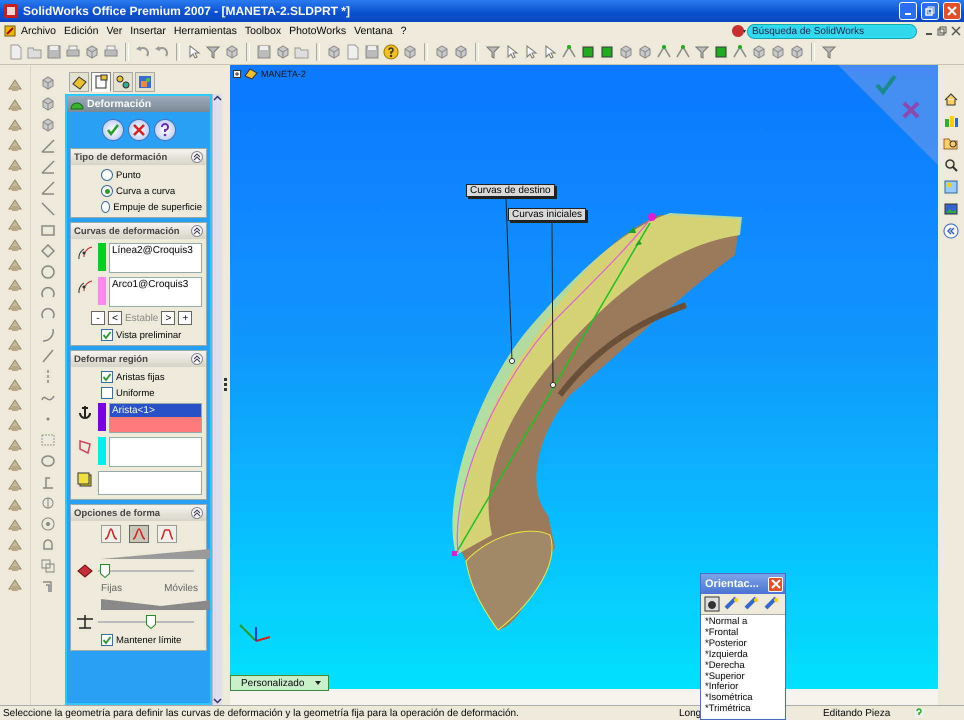  Describe the element at coordinates (908, 11) in the screenshot. I see `minimize-button` at that location.